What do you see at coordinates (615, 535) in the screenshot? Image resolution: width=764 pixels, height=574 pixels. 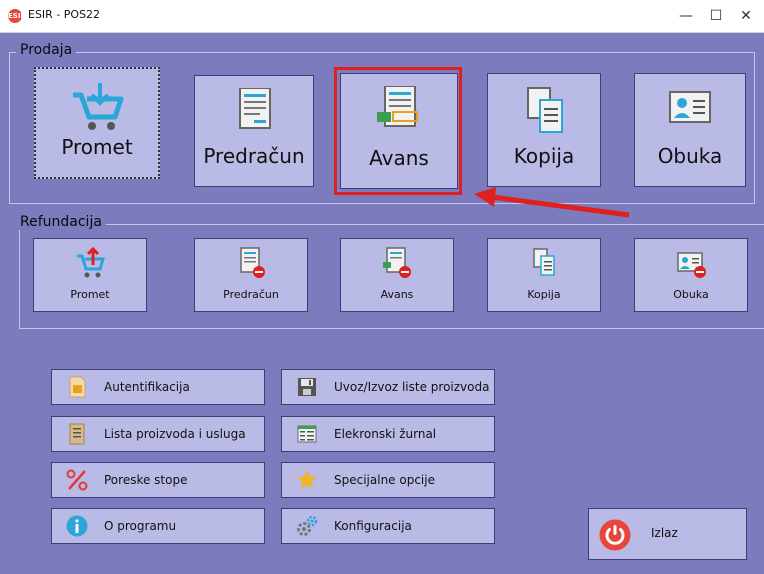 I see `power-icon` at bounding box center [615, 535].